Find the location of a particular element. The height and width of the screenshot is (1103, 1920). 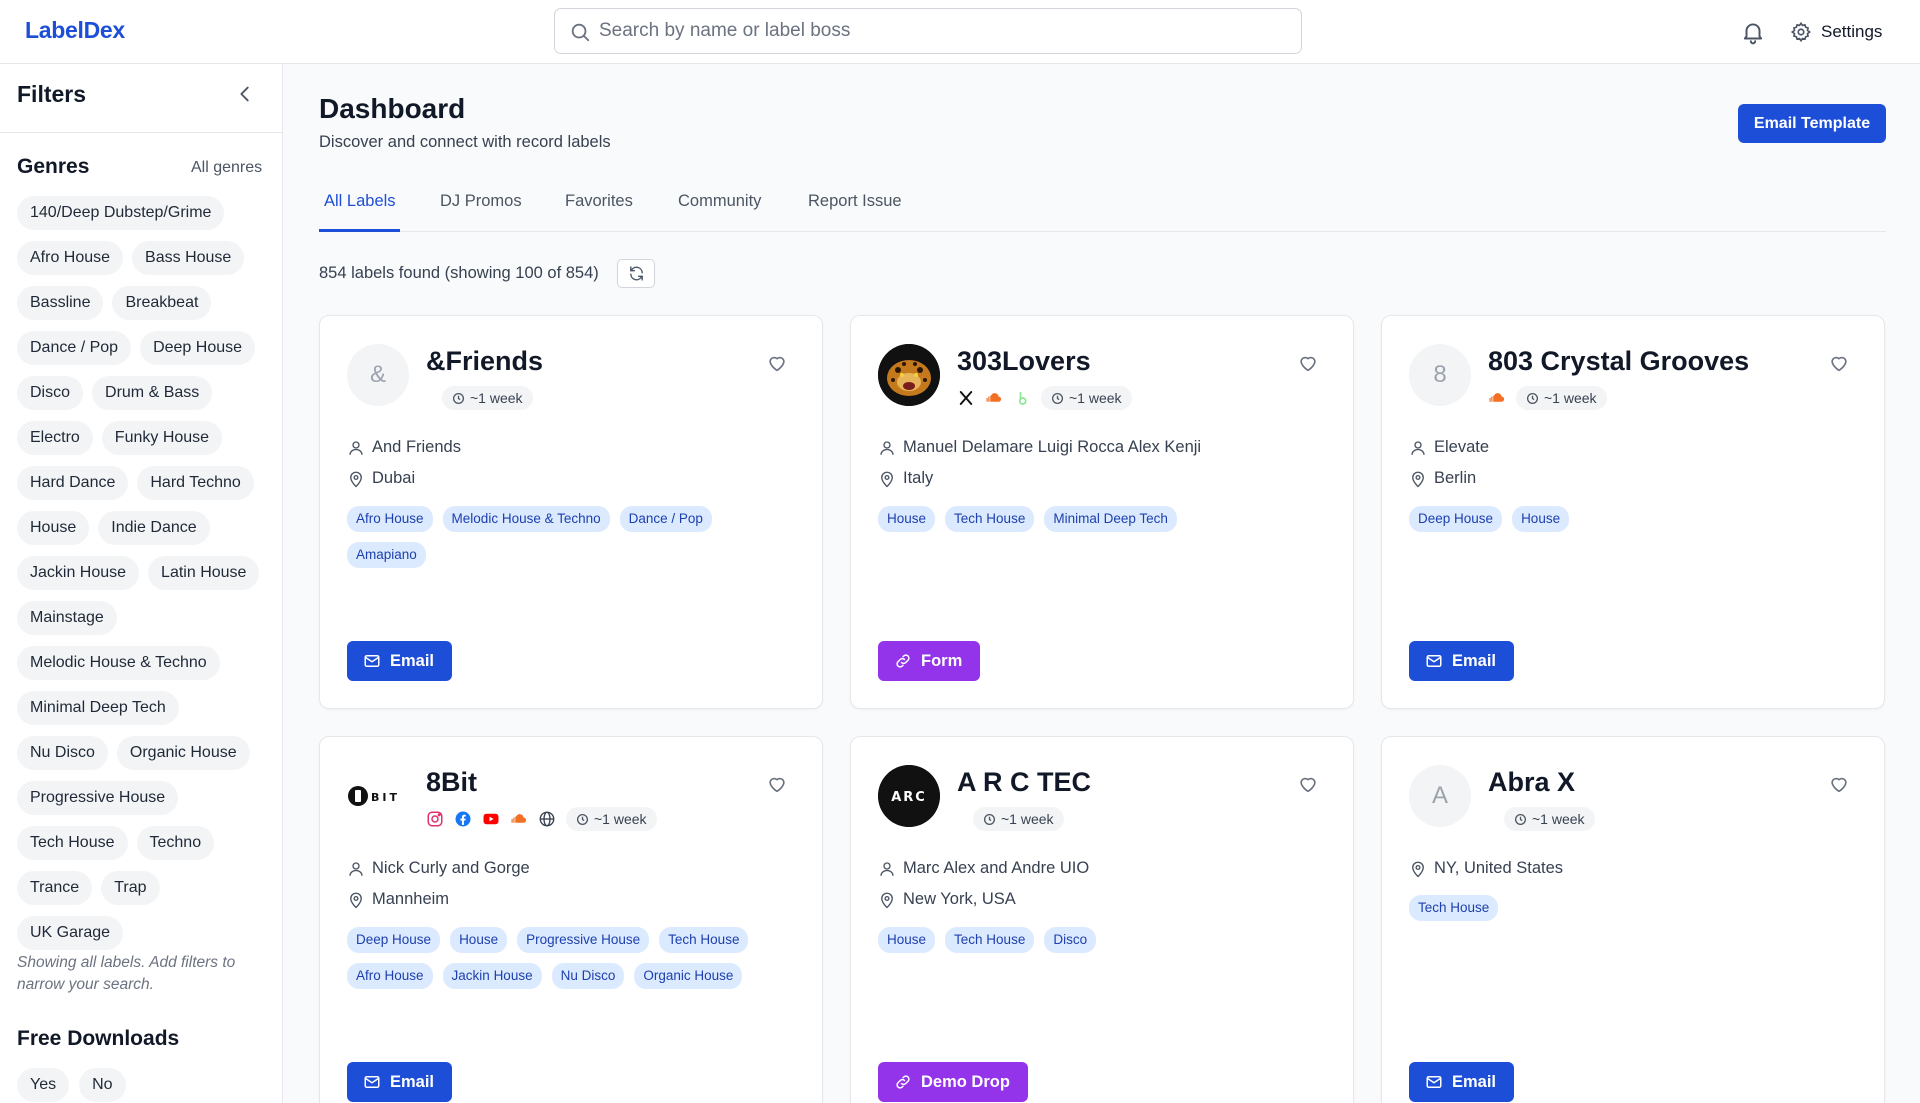

refresh-button is located at coordinates (636, 273).